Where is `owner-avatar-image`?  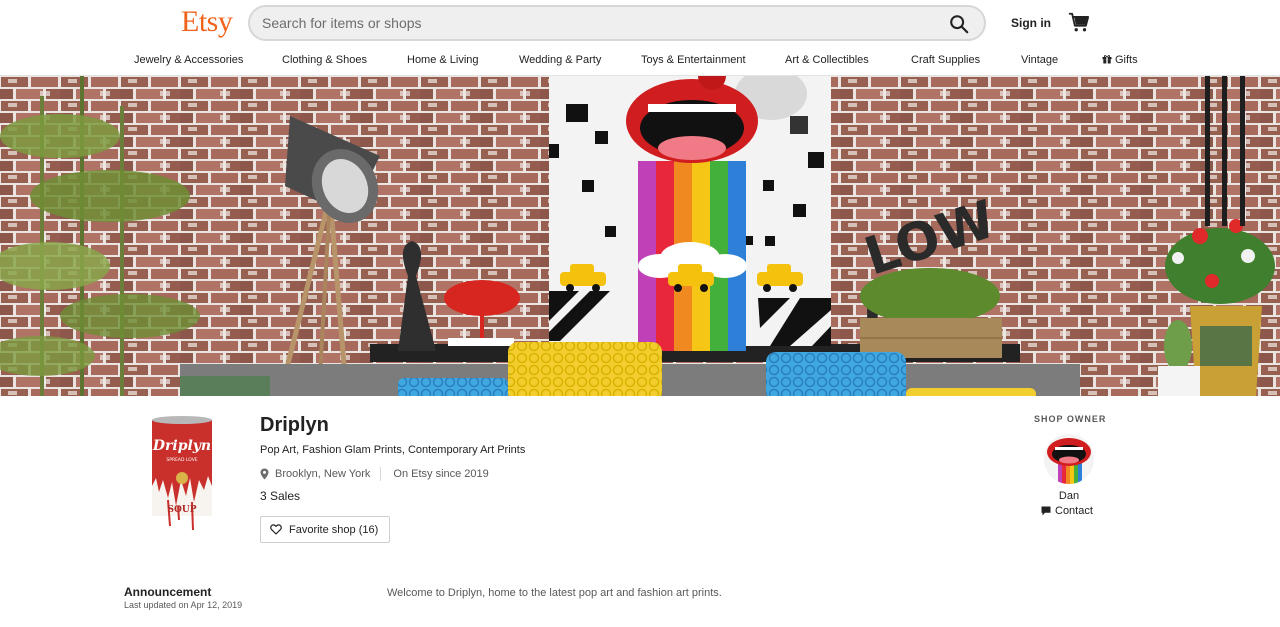
owner-avatar-image is located at coordinates (1069, 459).